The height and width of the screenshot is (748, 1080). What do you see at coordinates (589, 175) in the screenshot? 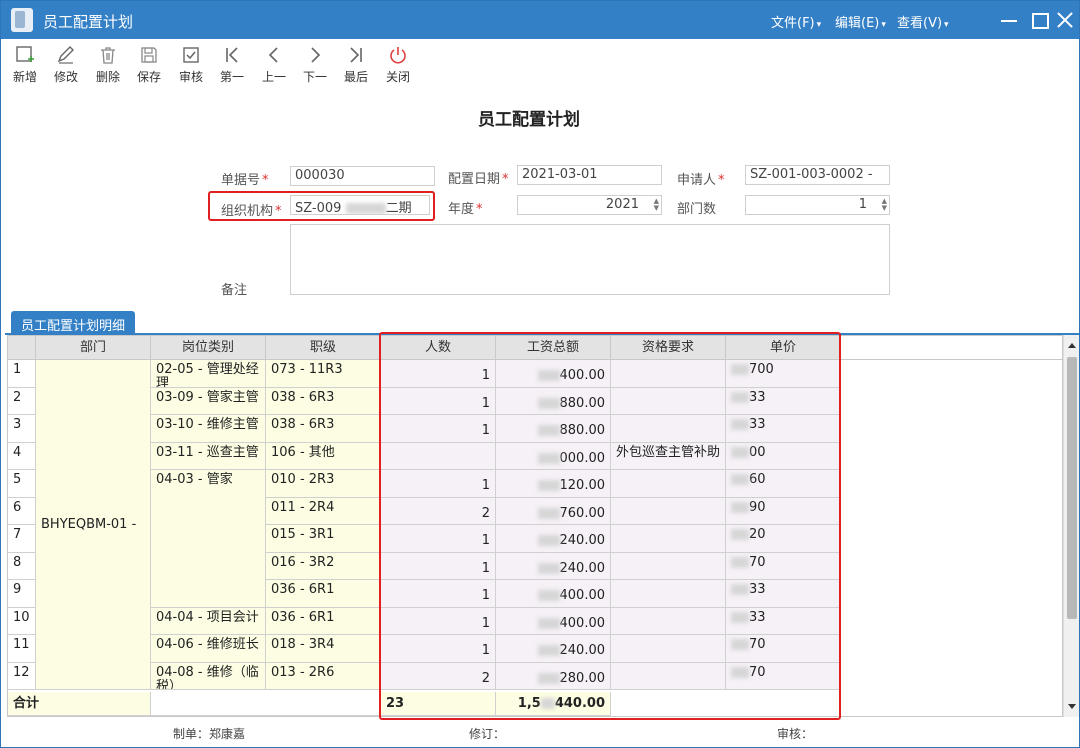
I see `date-field: 2021-03-01` at bounding box center [589, 175].